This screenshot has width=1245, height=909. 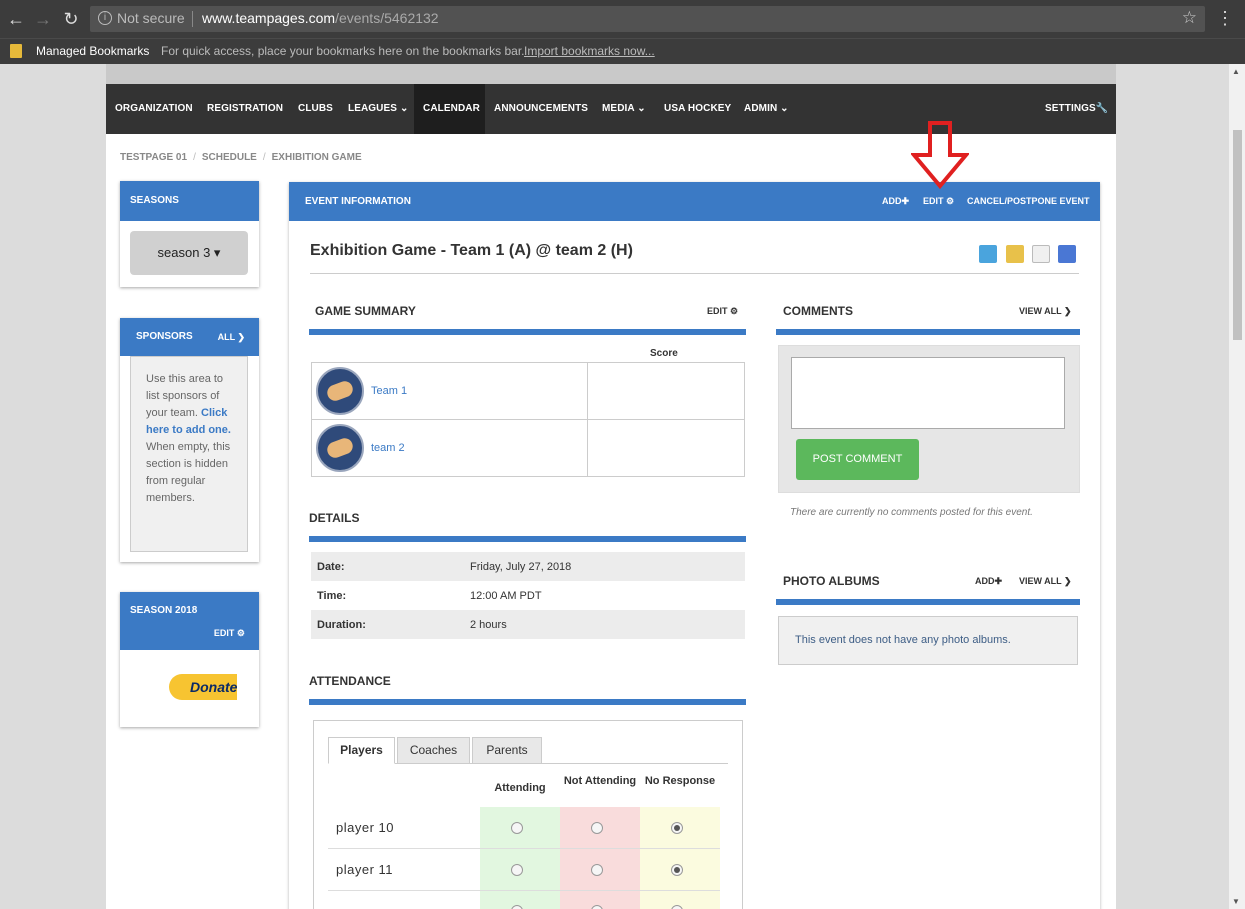 I want to click on player-row-partial, so click(x=524, y=900).